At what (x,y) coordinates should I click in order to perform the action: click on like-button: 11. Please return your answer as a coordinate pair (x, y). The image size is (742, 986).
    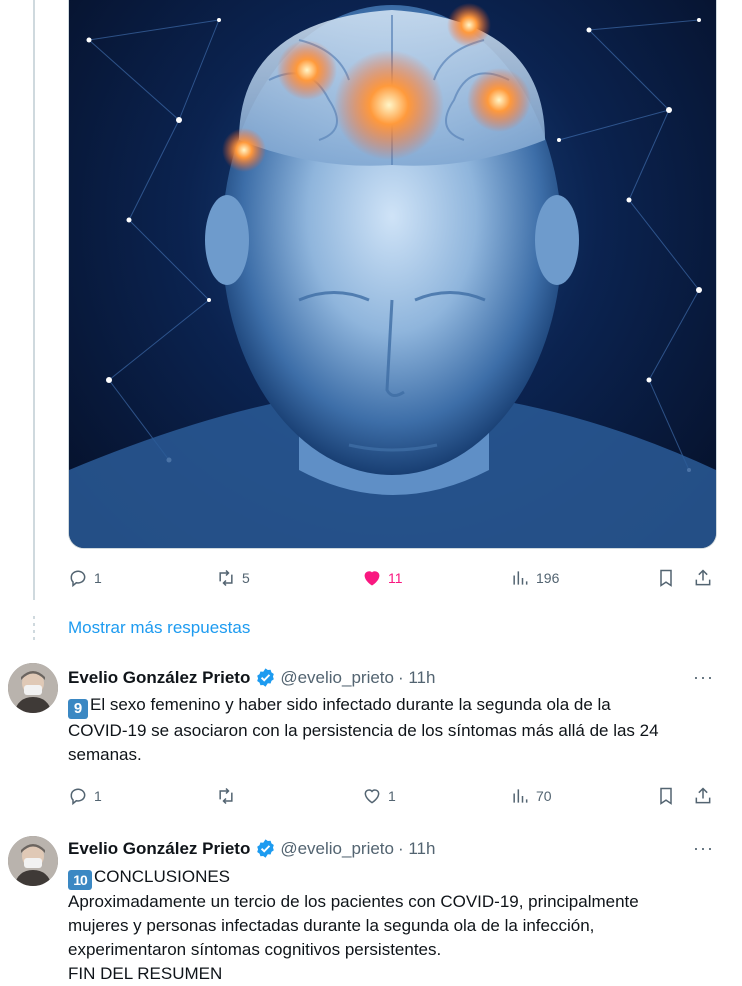
    Looking at the image, I should click on (382, 578).